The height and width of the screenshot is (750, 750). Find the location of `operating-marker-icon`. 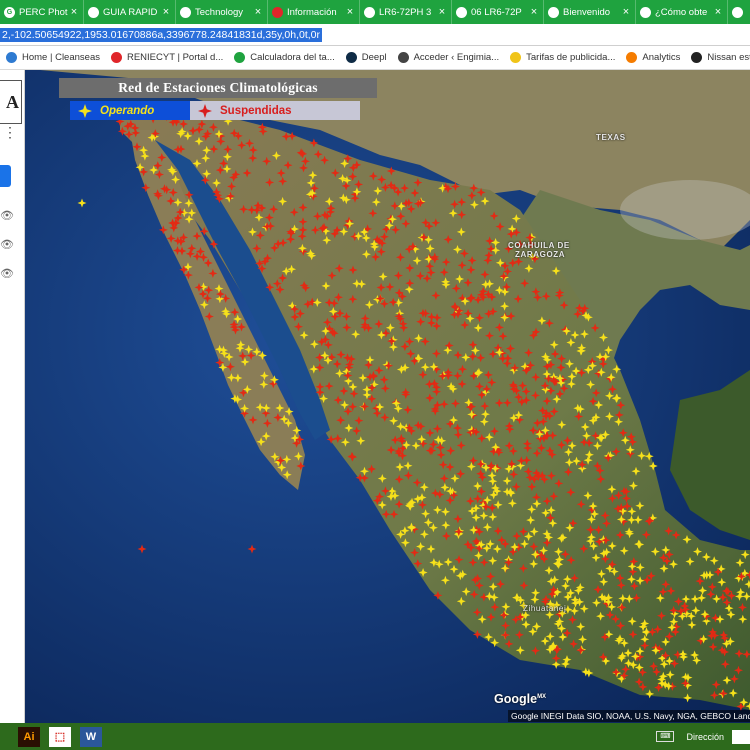

operating-marker-icon is located at coordinates (85, 110).